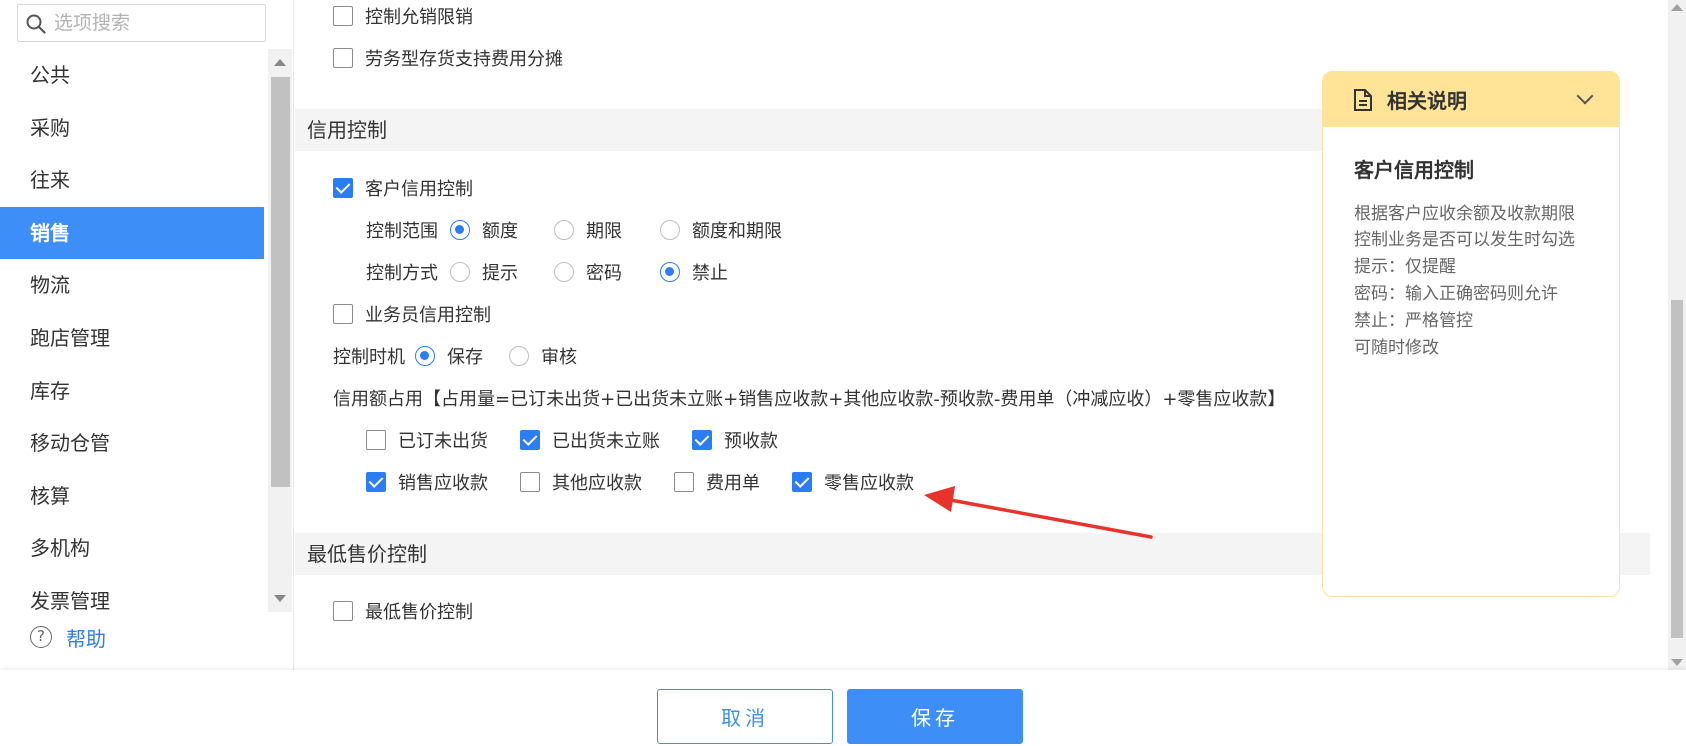  Describe the element at coordinates (41, 637) in the screenshot. I see `help-icon: ?` at that location.